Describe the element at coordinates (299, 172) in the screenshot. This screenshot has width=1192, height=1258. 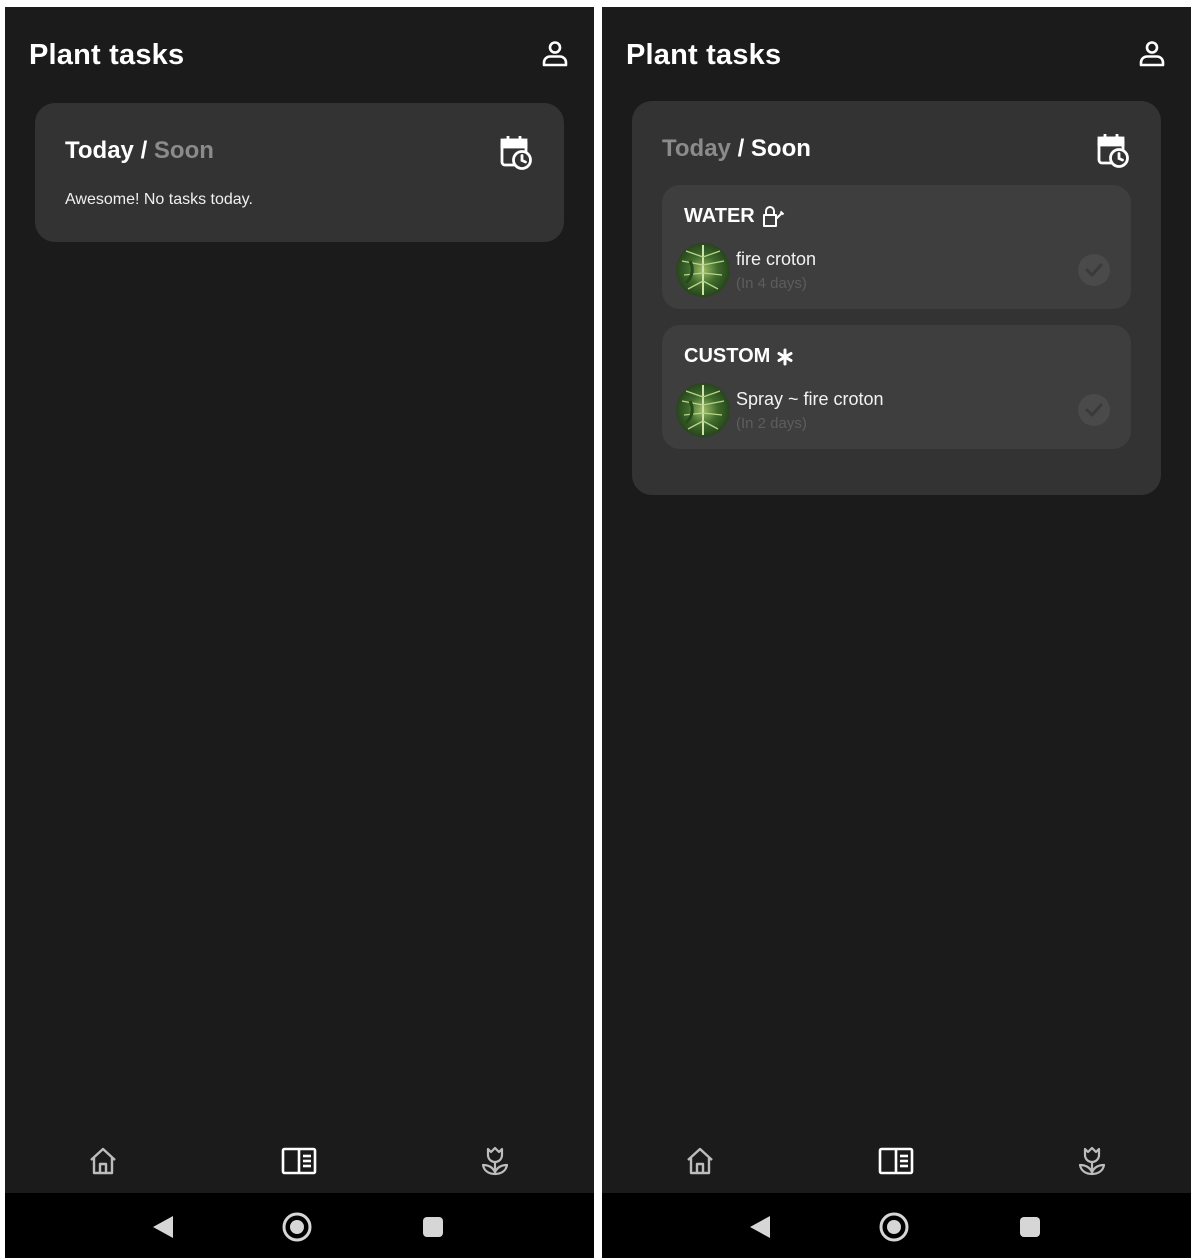
I see `tasks-card: Today / Soon Awesome! No tasks today.` at that location.